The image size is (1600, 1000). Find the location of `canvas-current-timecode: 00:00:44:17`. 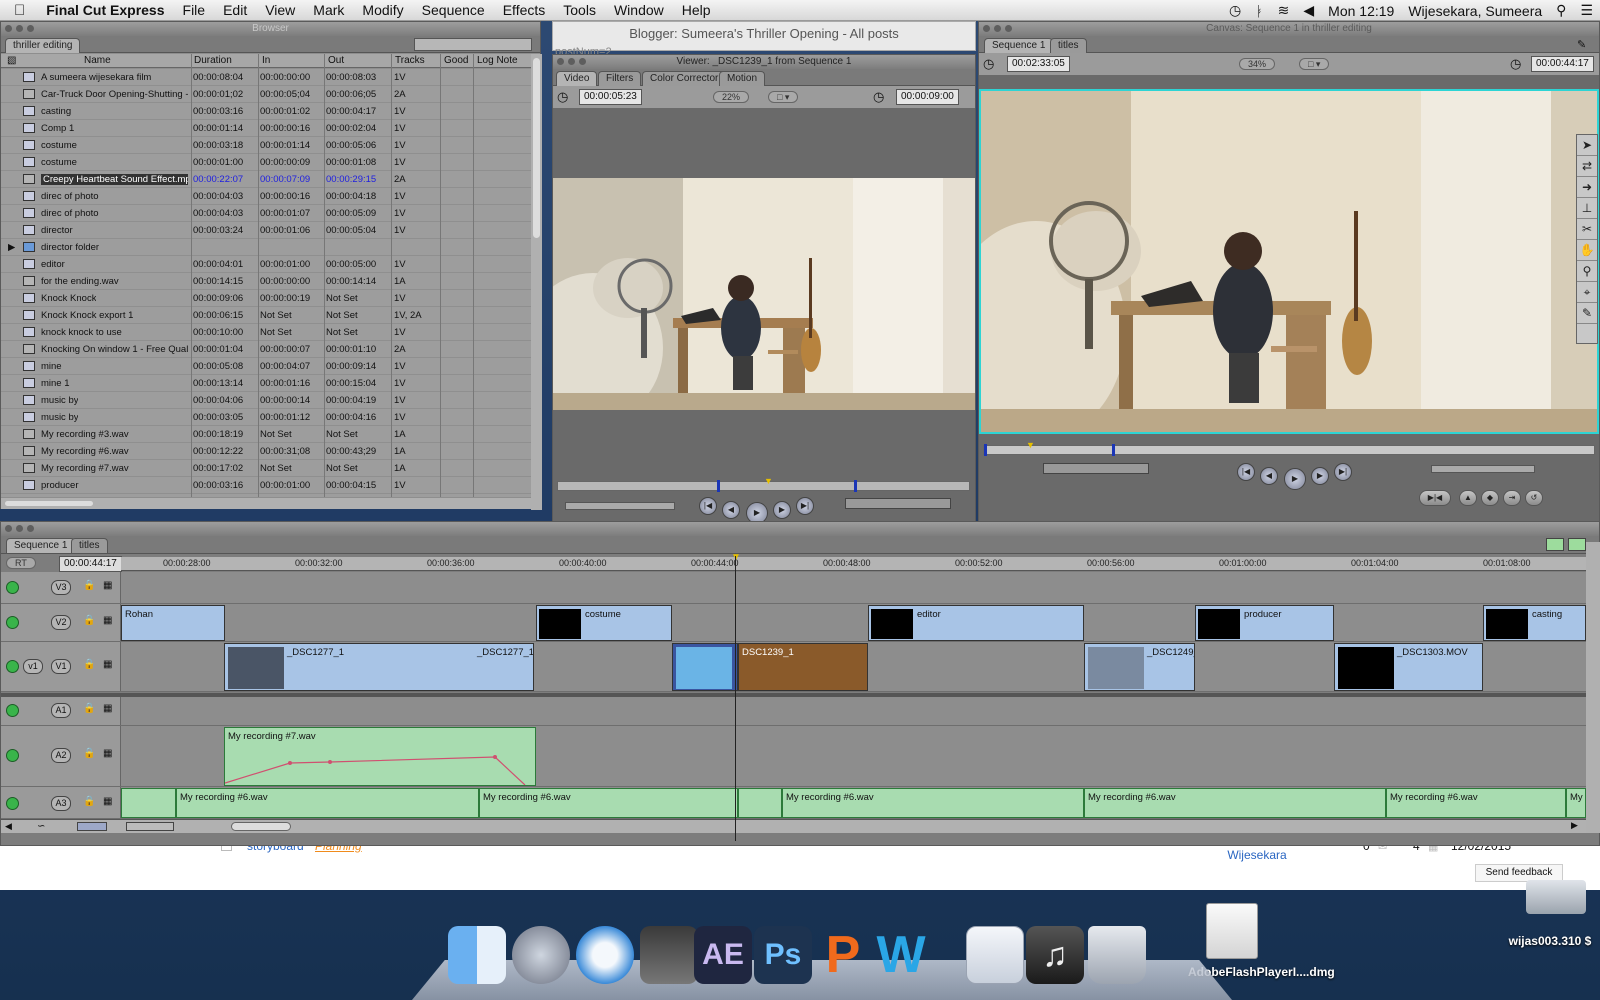

canvas-current-timecode: 00:00:44:17 is located at coordinates (1562, 64).